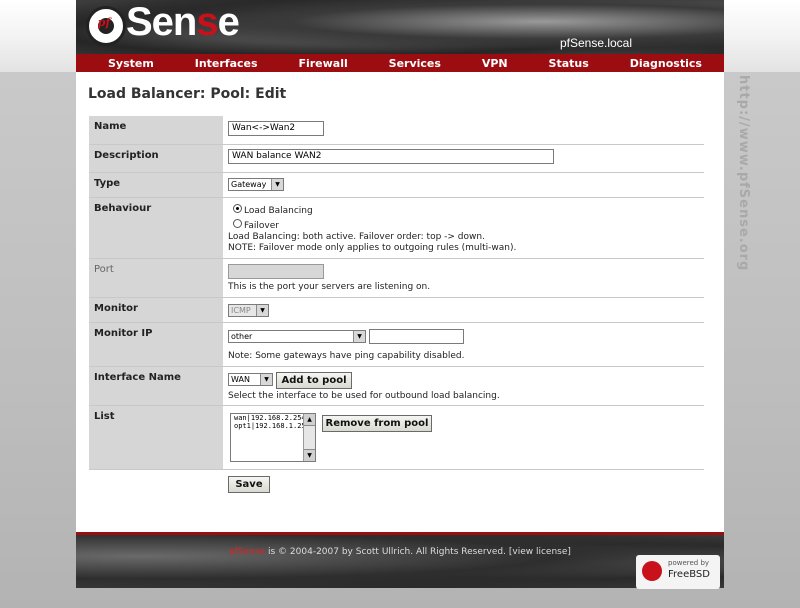 This screenshot has width=800, height=608. I want to click on nav-item-diagnostics: Diagnostics, so click(666, 63).